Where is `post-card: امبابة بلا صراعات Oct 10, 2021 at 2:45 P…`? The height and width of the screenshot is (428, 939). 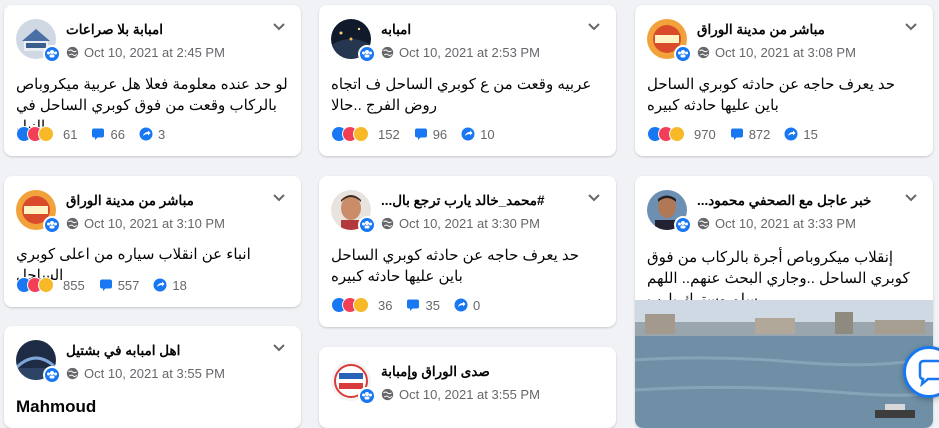 post-card: امبابة بلا صراعات Oct 10, 2021 at 2:45 P… is located at coordinates (152, 80).